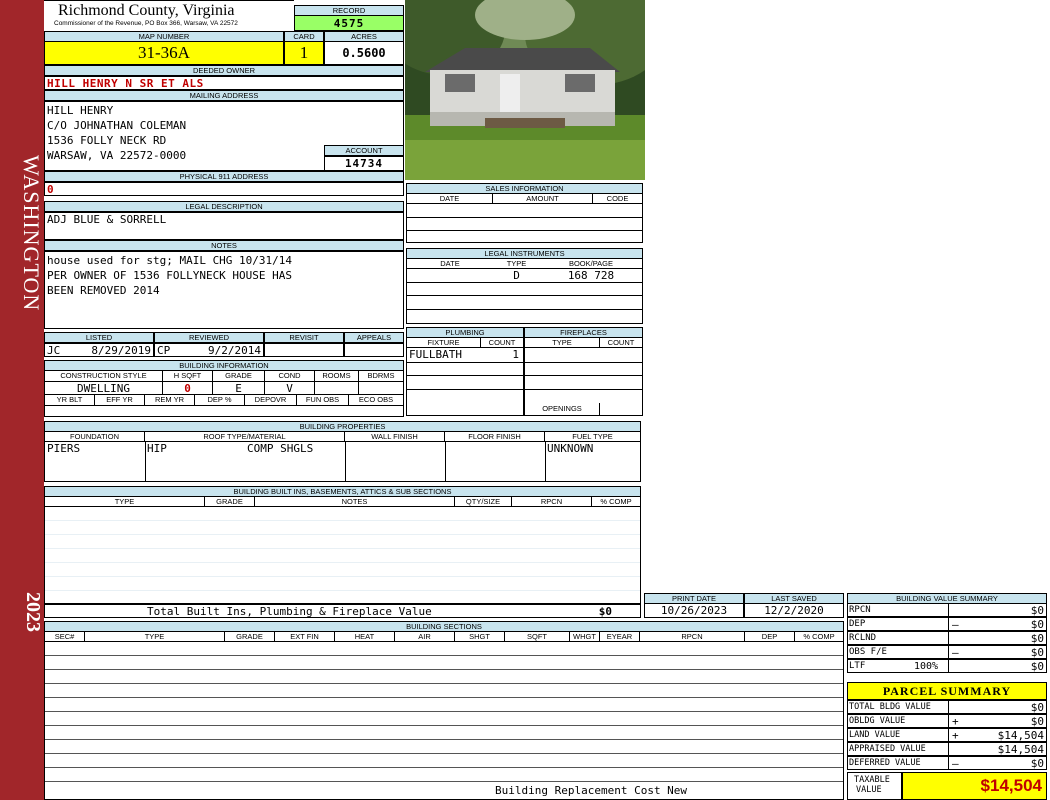 This screenshot has width=1050, height=800. What do you see at coordinates (947, 652) in the screenshot?
I see `bvs-row: OBS F/E – $0` at bounding box center [947, 652].